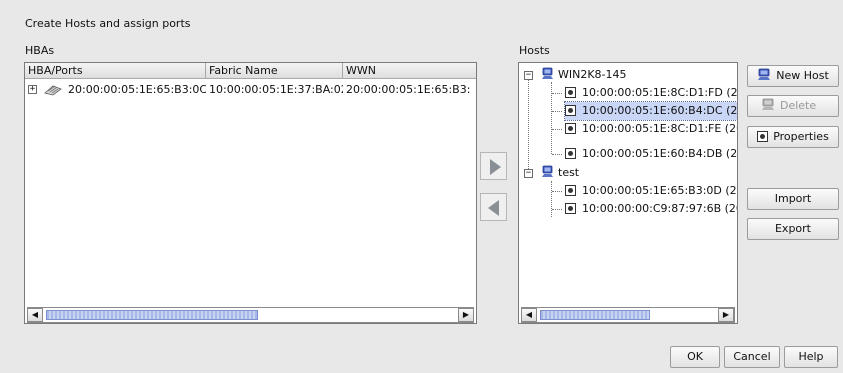 This screenshot has width=843, height=373. What do you see at coordinates (660, 110) in the screenshot?
I see `port-wwn: 10:00:00:05:1E:60:B4:DC (20` at bounding box center [660, 110].